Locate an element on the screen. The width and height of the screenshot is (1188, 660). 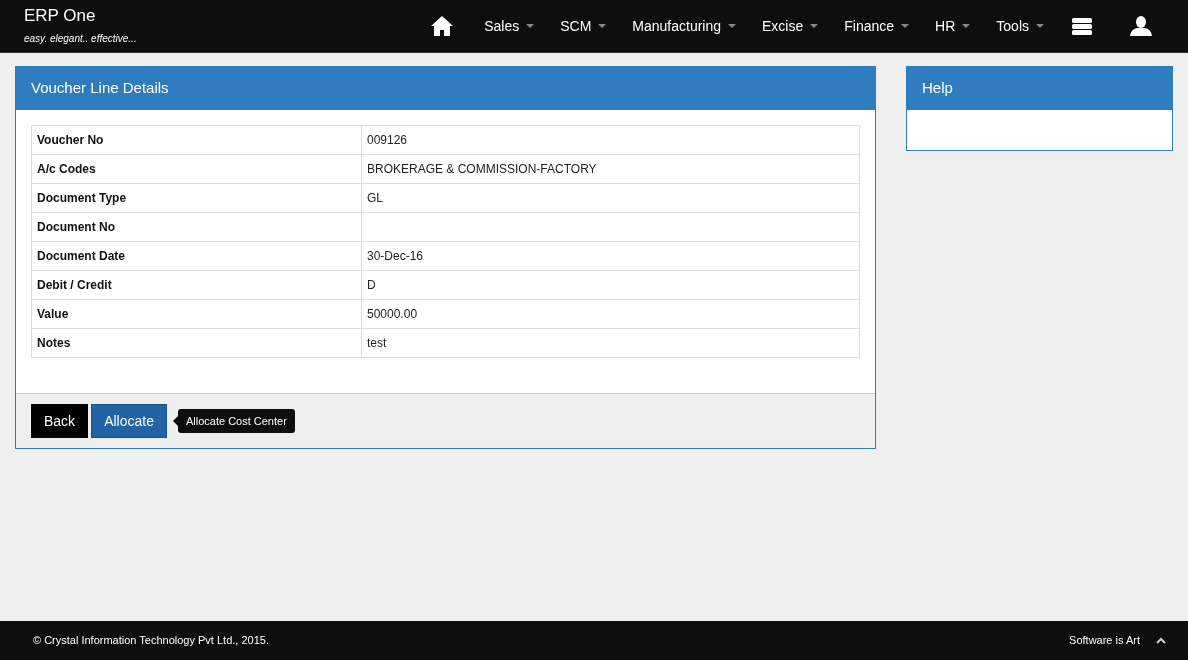
tooltip-arrow-icon is located at coordinates (175, 420).